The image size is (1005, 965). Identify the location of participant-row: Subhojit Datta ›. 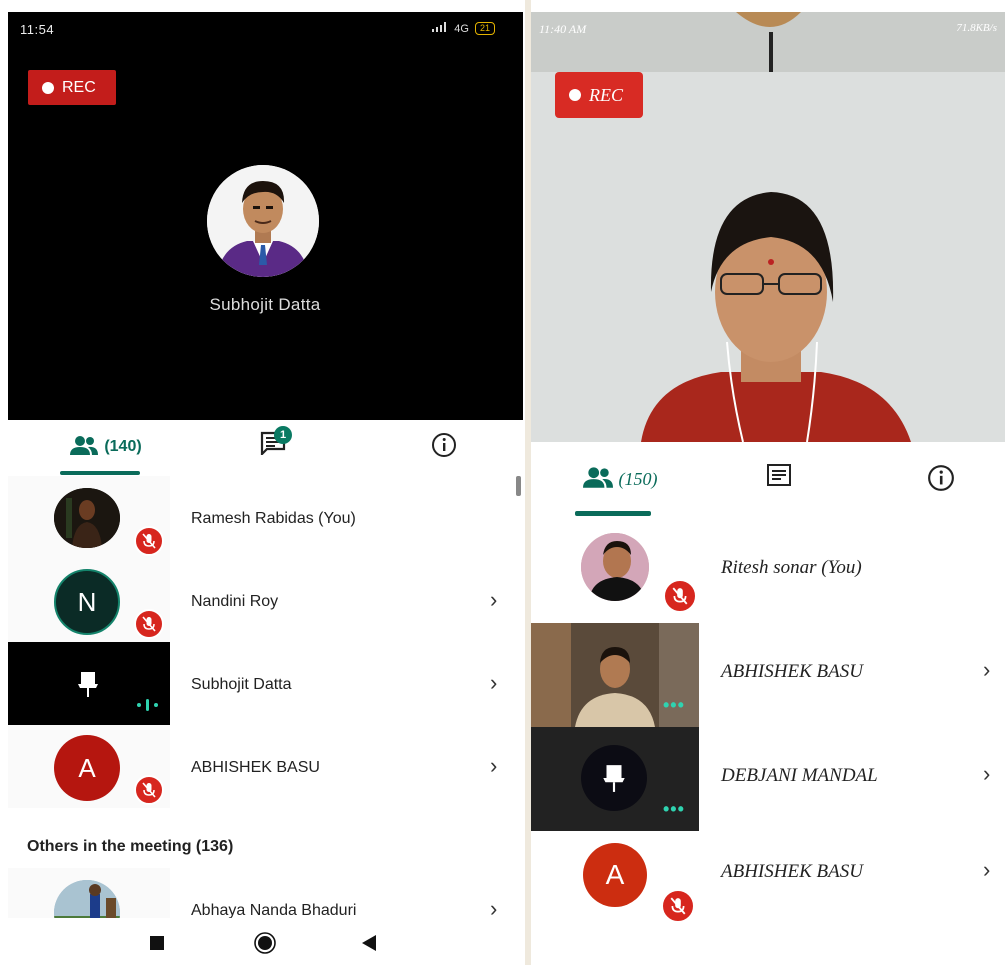
(265, 683).